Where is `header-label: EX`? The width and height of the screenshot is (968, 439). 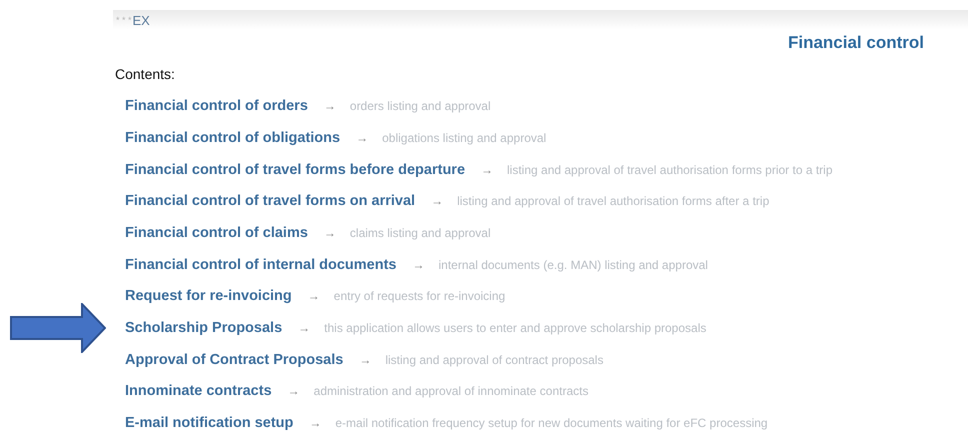
header-label: EX is located at coordinates (141, 20).